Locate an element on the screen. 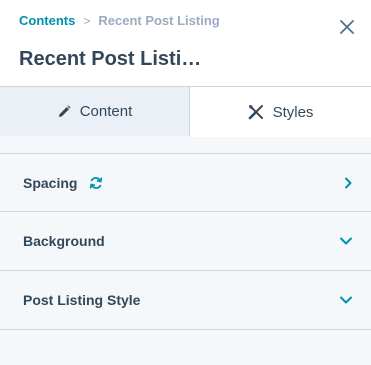 The height and width of the screenshot is (365, 371). close-icon is located at coordinates (347, 27).